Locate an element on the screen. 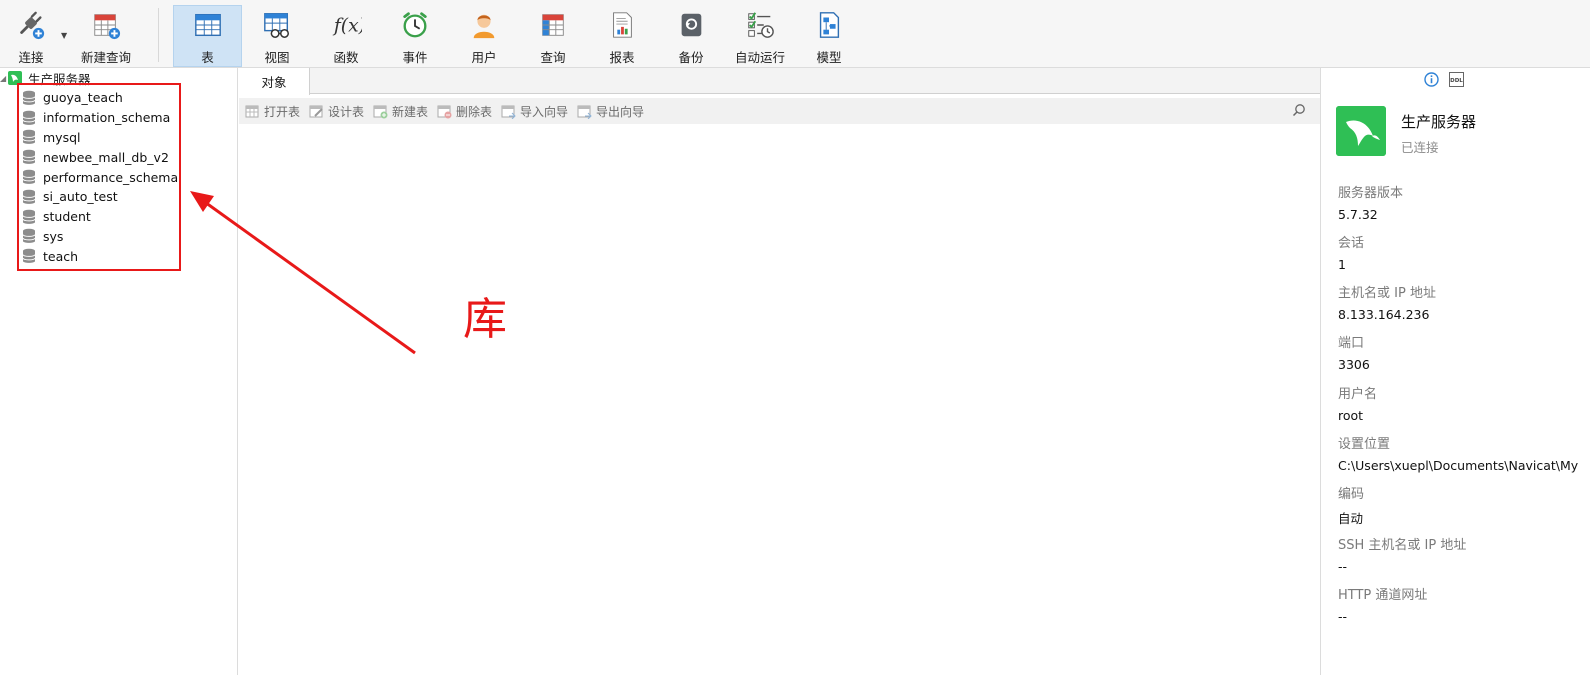  design-table-button: 设计表 is located at coordinates (336, 111).